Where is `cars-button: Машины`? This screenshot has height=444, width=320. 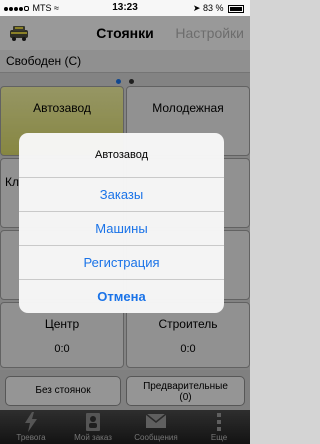
cars-button: Машины is located at coordinates (121, 228).